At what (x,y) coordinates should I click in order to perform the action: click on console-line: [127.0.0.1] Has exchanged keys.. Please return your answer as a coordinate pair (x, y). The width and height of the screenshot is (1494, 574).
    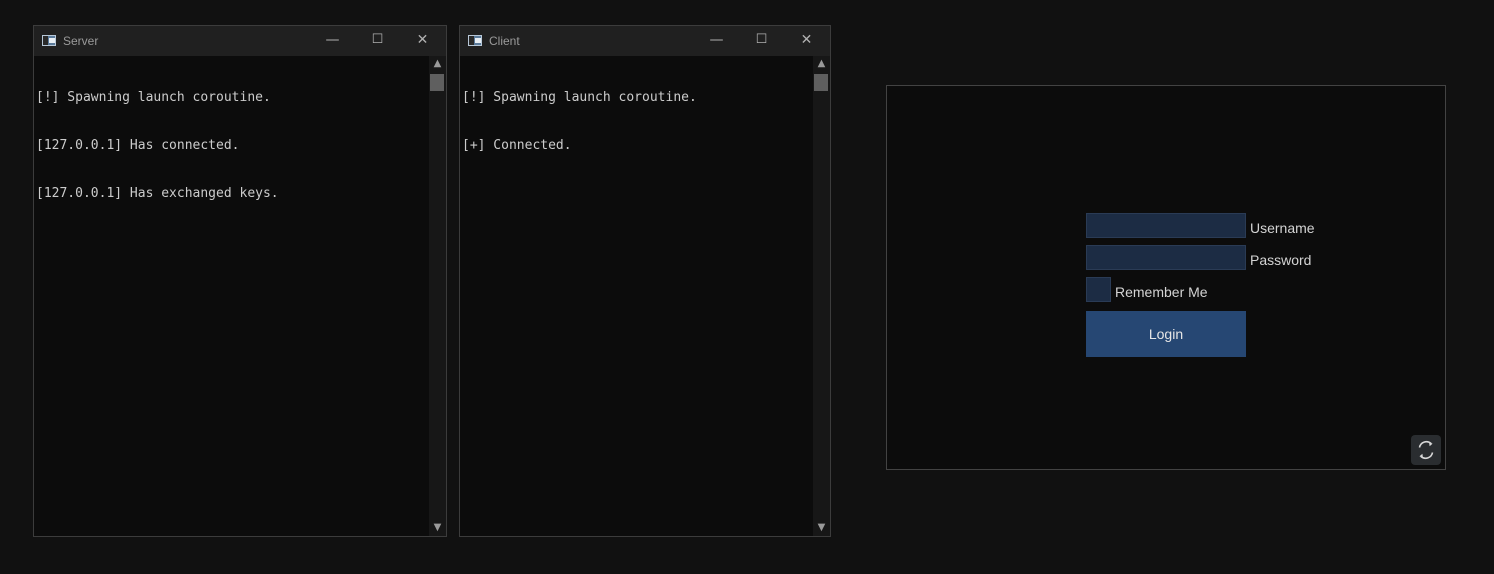
    Looking at the image, I should click on (157, 193).